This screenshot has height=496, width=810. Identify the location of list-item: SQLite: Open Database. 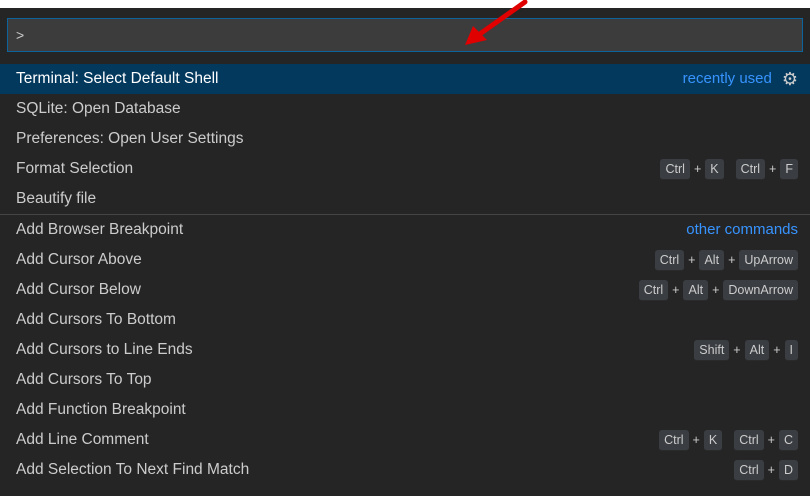
(405, 109).